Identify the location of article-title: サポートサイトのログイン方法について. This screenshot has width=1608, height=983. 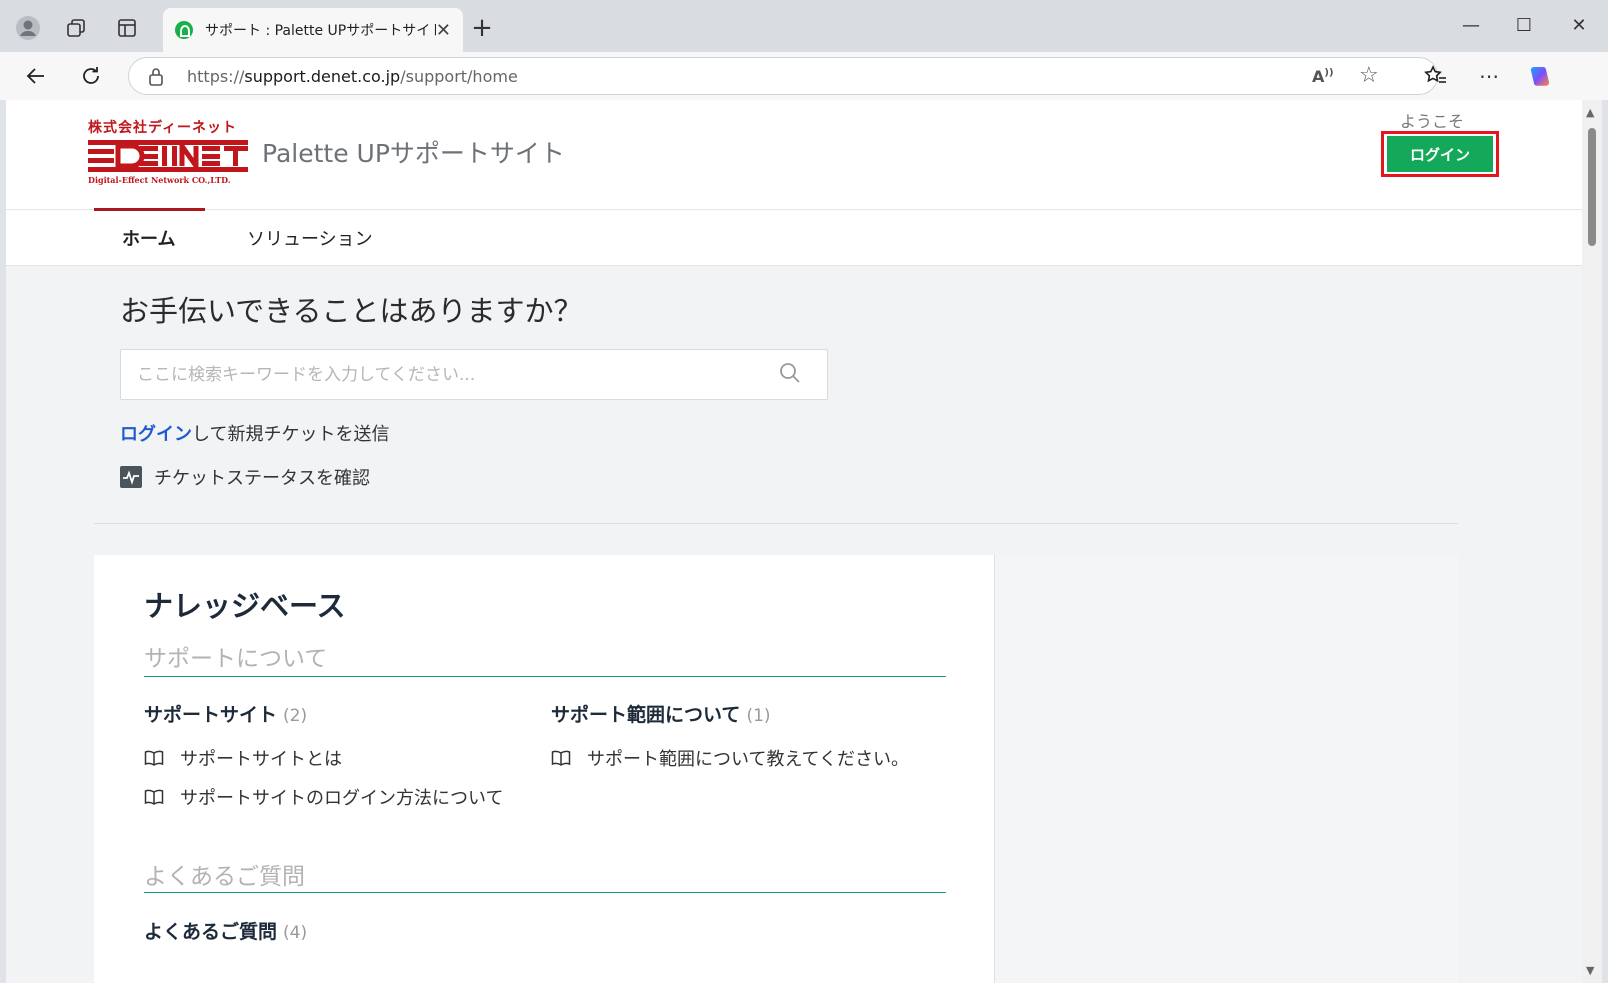
(342, 798).